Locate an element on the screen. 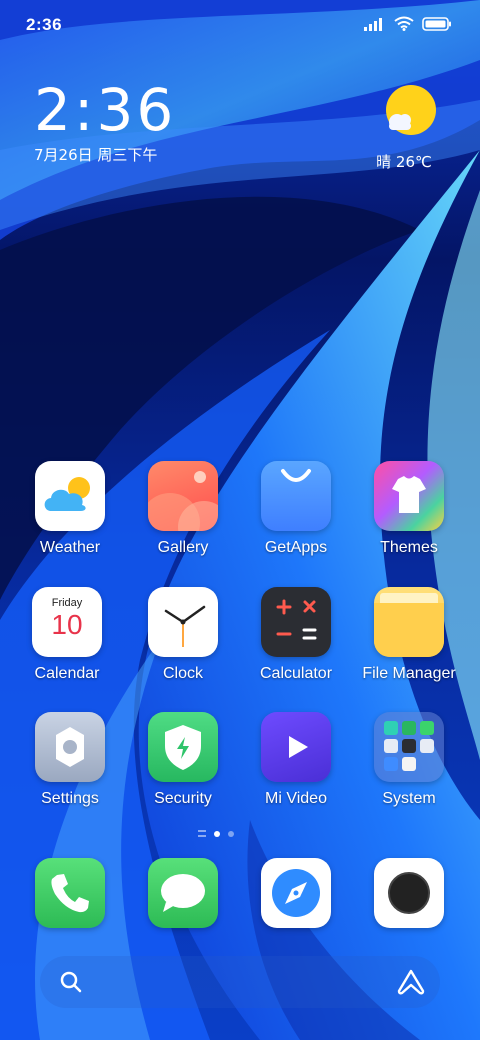 The image size is (480, 1040). browser-icon is located at coordinates (296, 893).